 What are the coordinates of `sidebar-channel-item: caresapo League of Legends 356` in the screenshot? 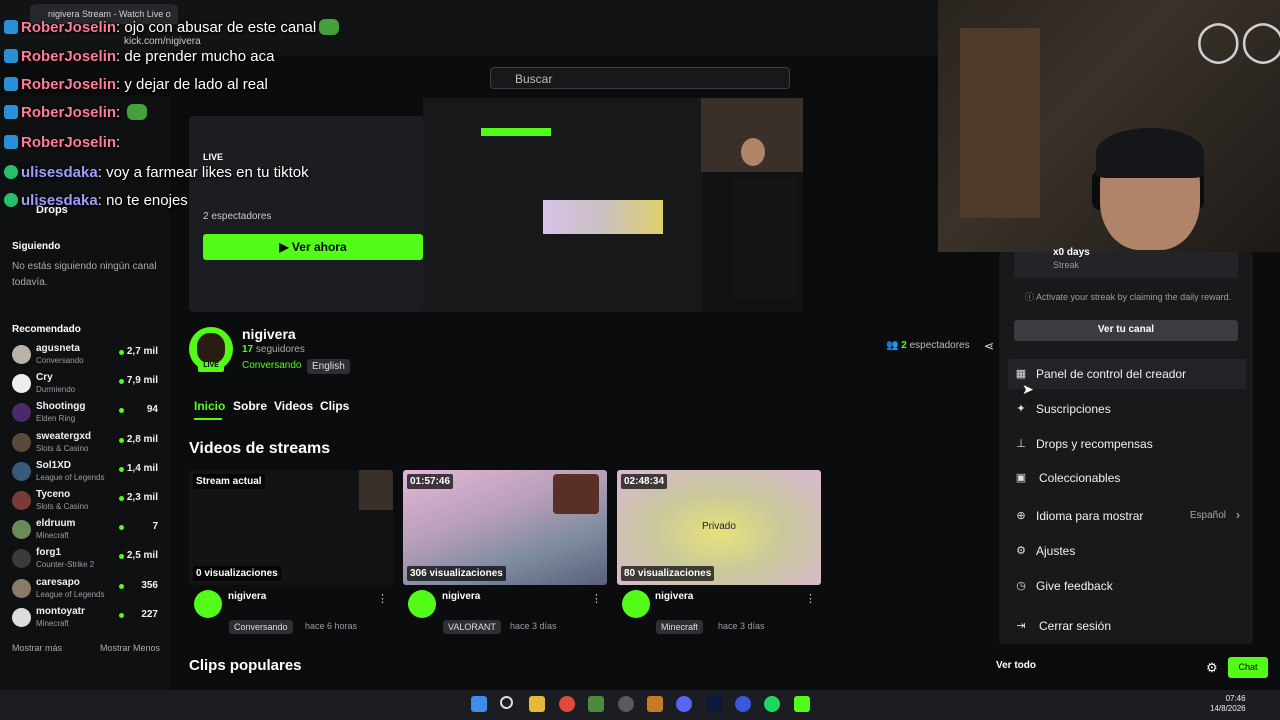 It's located at (87, 590).